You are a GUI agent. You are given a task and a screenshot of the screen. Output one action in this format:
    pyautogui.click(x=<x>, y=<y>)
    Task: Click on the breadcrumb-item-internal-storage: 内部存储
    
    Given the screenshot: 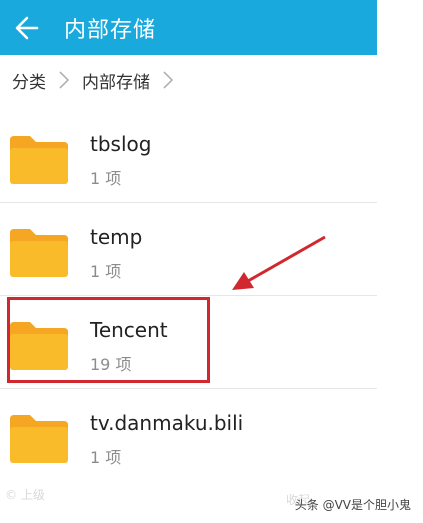 What is the action you would take?
    pyautogui.click(x=116, y=80)
    